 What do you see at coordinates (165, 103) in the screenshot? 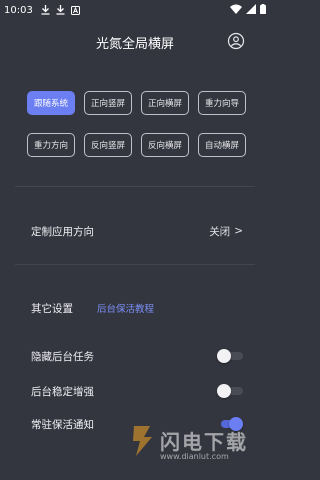
I see `mode-button-landscape: 正向横屏` at bounding box center [165, 103].